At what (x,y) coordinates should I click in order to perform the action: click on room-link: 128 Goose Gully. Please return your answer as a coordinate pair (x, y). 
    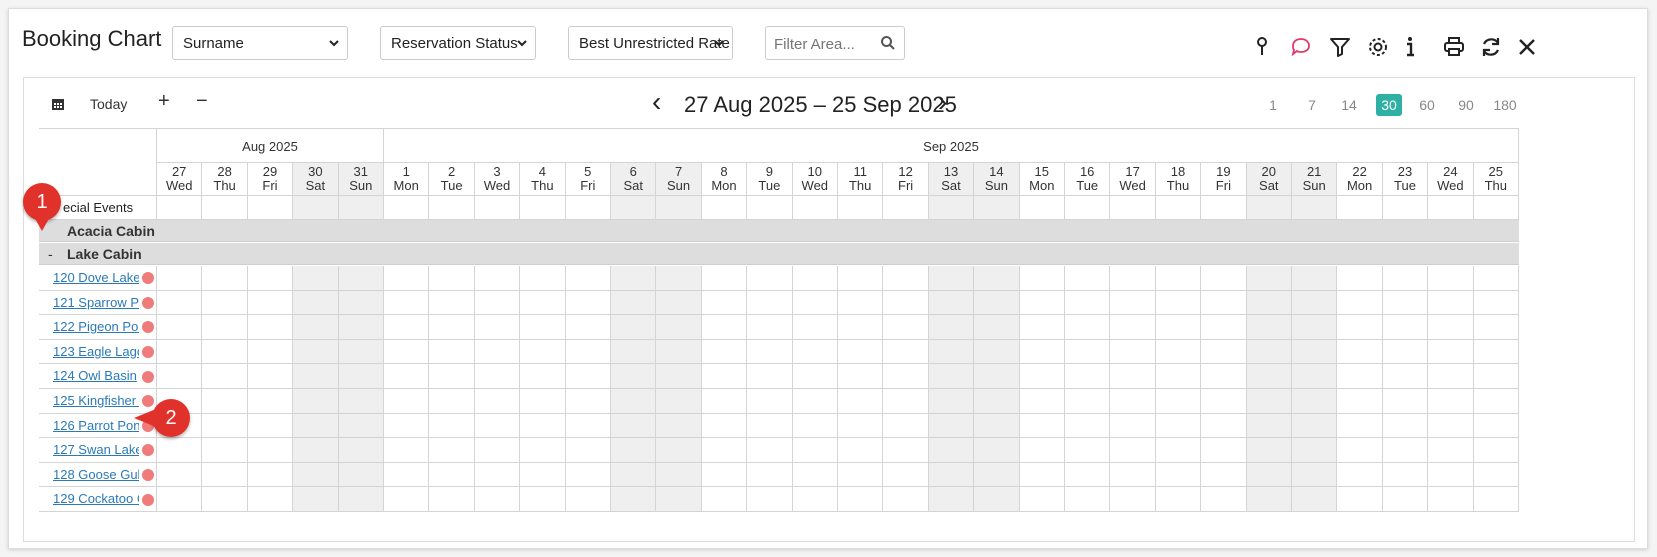
    Looking at the image, I should click on (96, 475).